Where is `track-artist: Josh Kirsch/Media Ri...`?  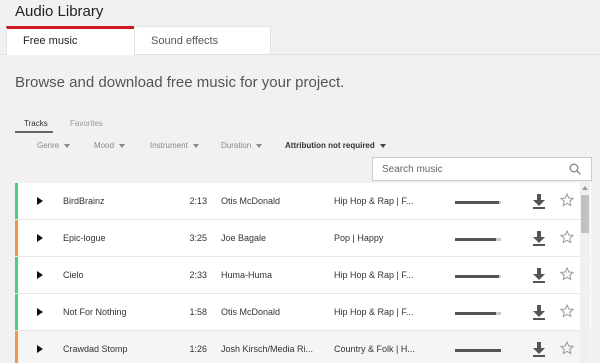
track-artist: Josh Kirsch/Media Ri... is located at coordinates (273, 347).